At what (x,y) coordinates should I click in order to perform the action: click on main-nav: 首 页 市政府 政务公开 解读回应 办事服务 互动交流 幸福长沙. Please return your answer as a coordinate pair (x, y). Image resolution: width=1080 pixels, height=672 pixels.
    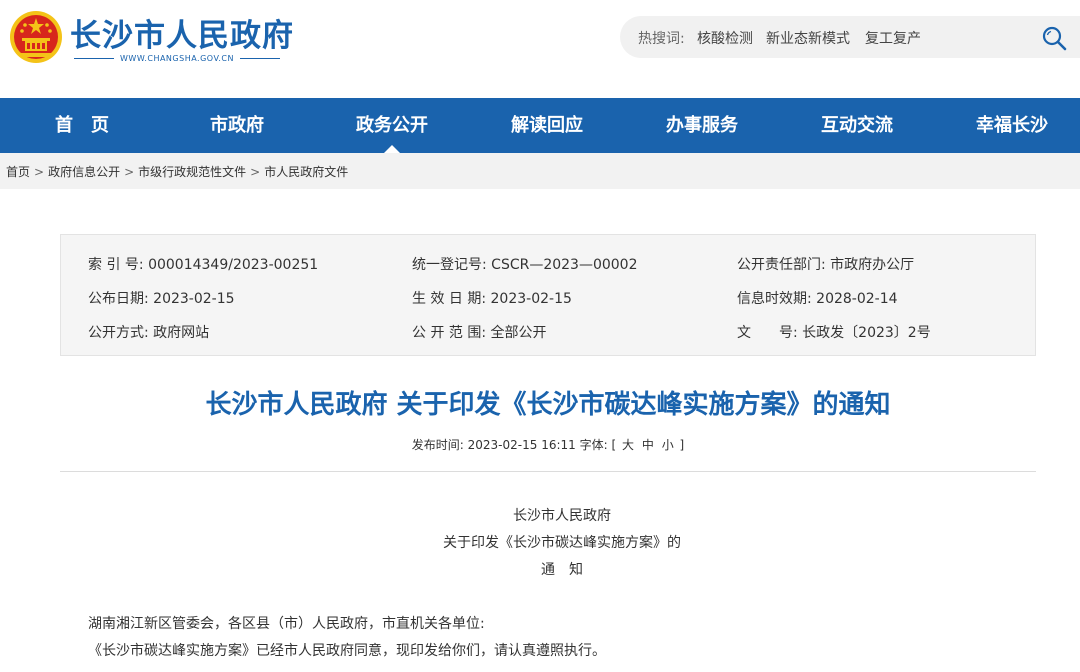
    Looking at the image, I should click on (540, 125).